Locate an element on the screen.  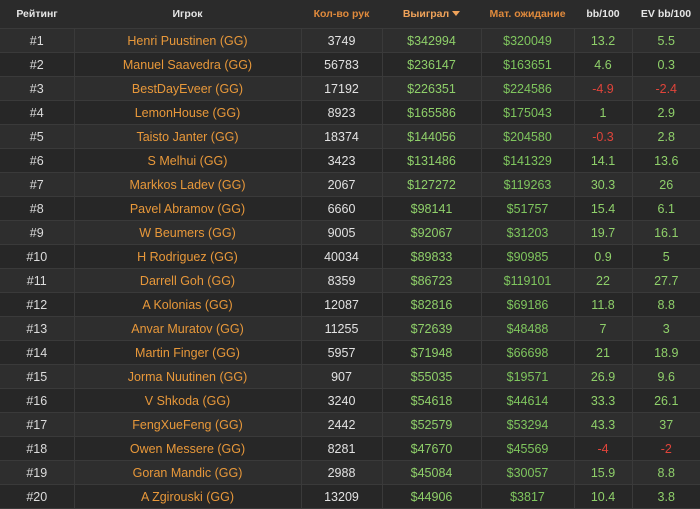
won-cell: $55035 is located at coordinates (432, 376).